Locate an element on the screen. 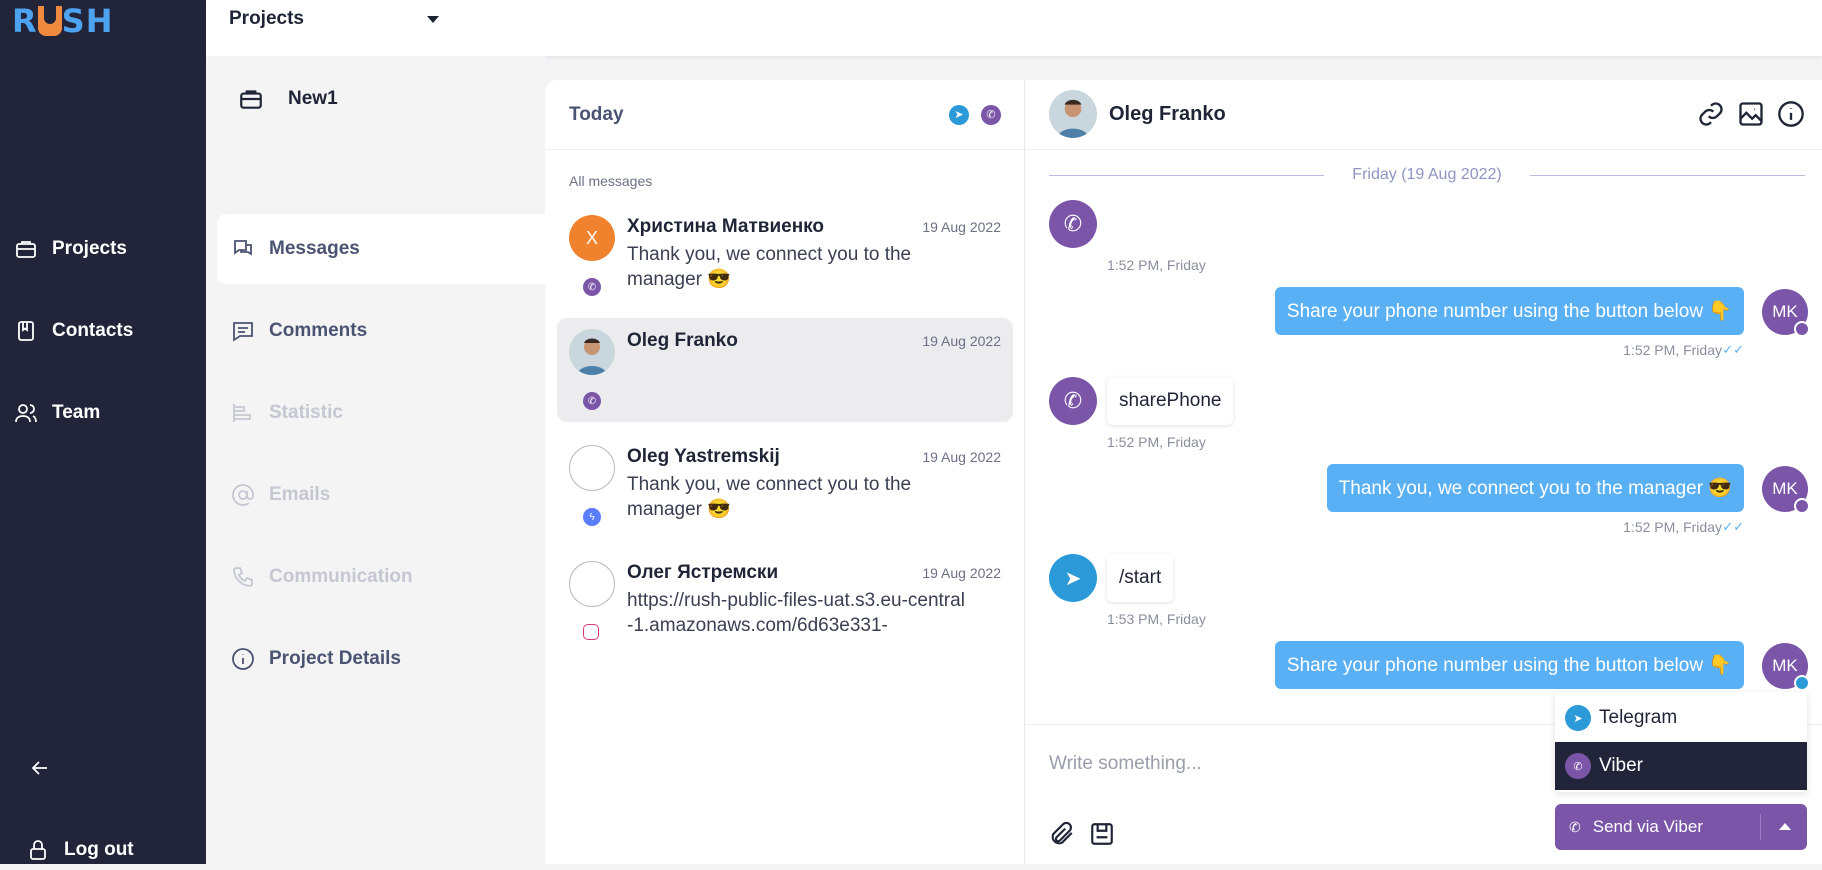 Image resolution: width=1822 pixels, height=870 pixels. telegram-avatar-icon: ➤ is located at coordinates (1073, 578).